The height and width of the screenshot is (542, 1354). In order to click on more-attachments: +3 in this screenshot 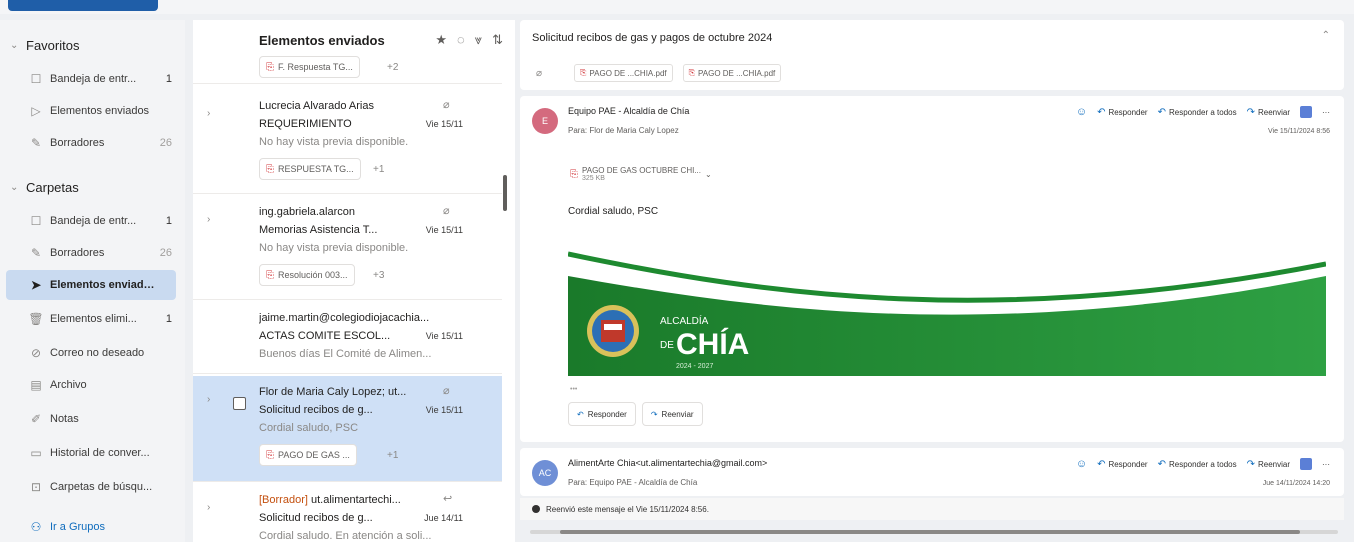, I will do `click(379, 275)`.